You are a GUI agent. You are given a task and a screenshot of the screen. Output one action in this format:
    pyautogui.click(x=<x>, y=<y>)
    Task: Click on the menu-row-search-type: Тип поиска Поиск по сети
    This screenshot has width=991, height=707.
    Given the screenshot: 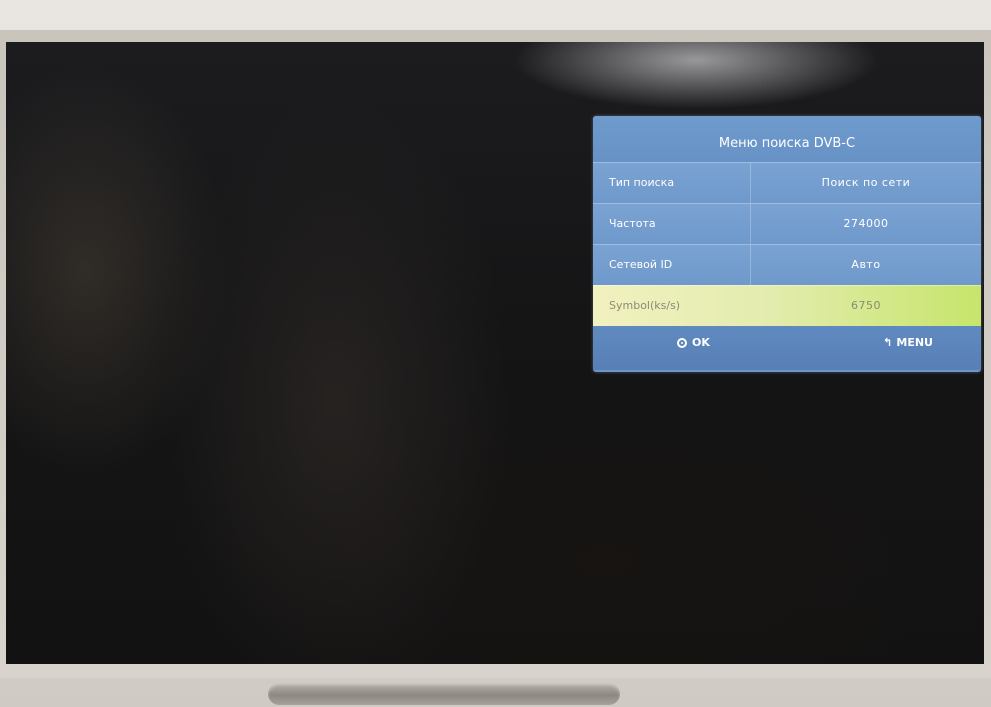 What is the action you would take?
    pyautogui.click(x=787, y=182)
    